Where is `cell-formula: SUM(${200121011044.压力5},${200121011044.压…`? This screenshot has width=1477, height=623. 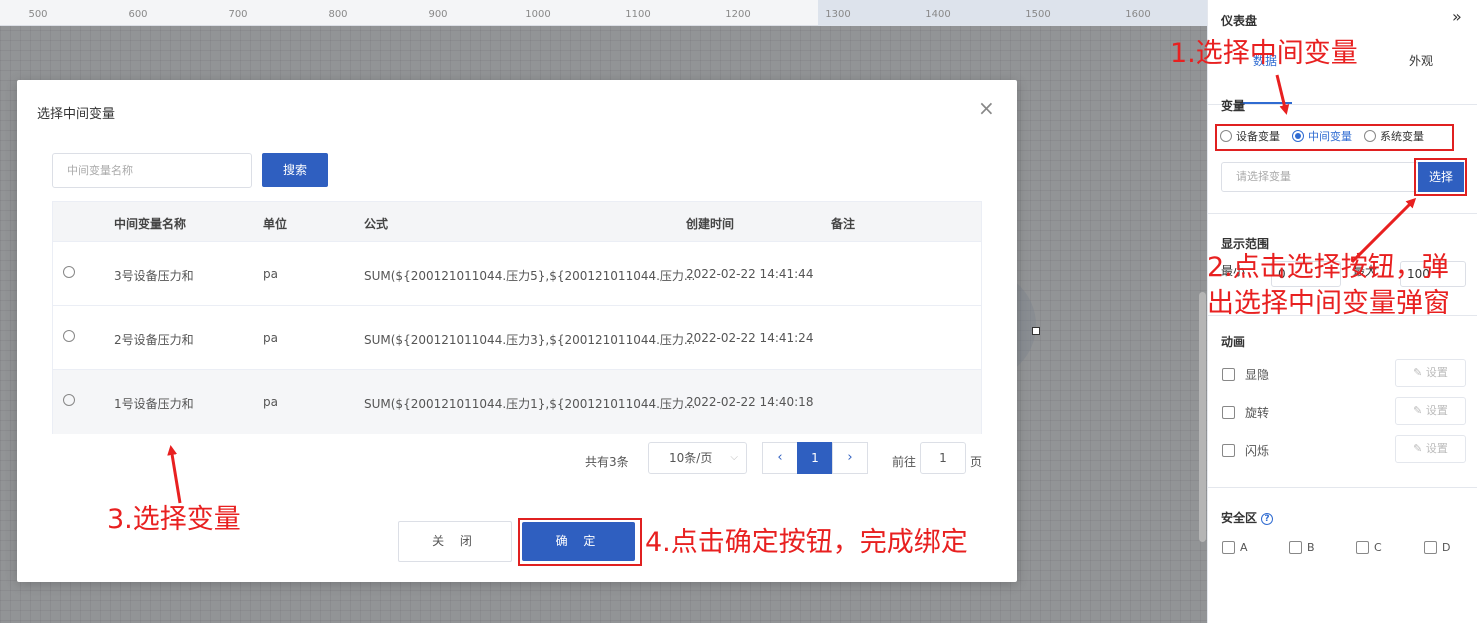
cell-formula: SUM(${200121011044.压力5},${200121011044.压… is located at coordinates (530, 276).